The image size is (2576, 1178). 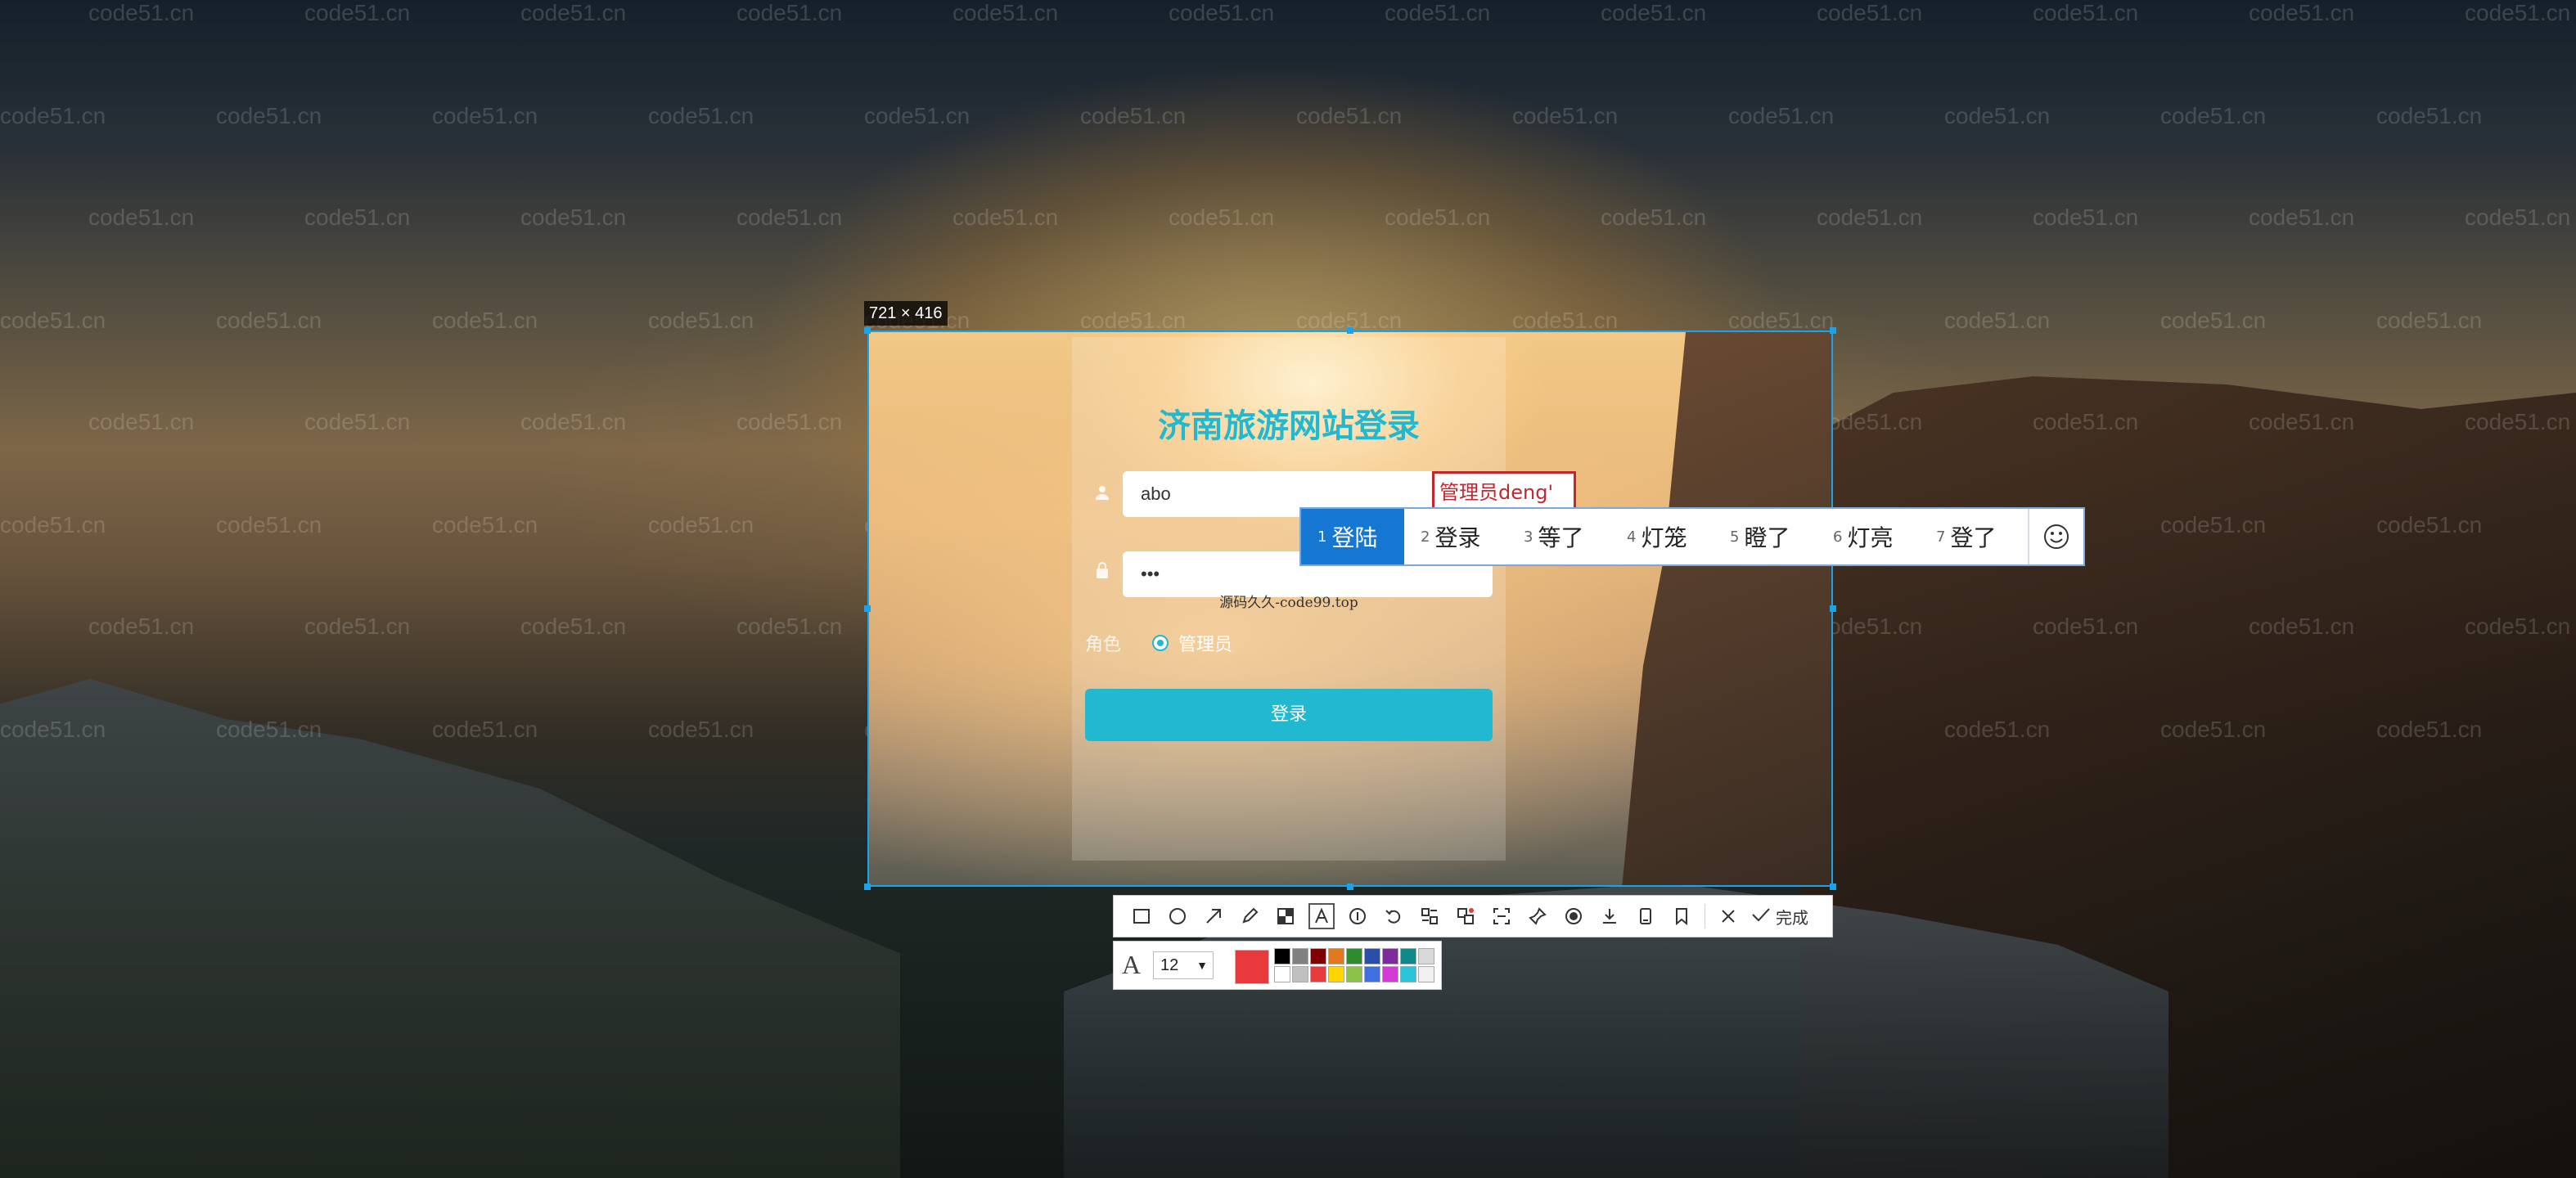 What do you see at coordinates (1466, 916) in the screenshot?
I see `translate-icon` at bounding box center [1466, 916].